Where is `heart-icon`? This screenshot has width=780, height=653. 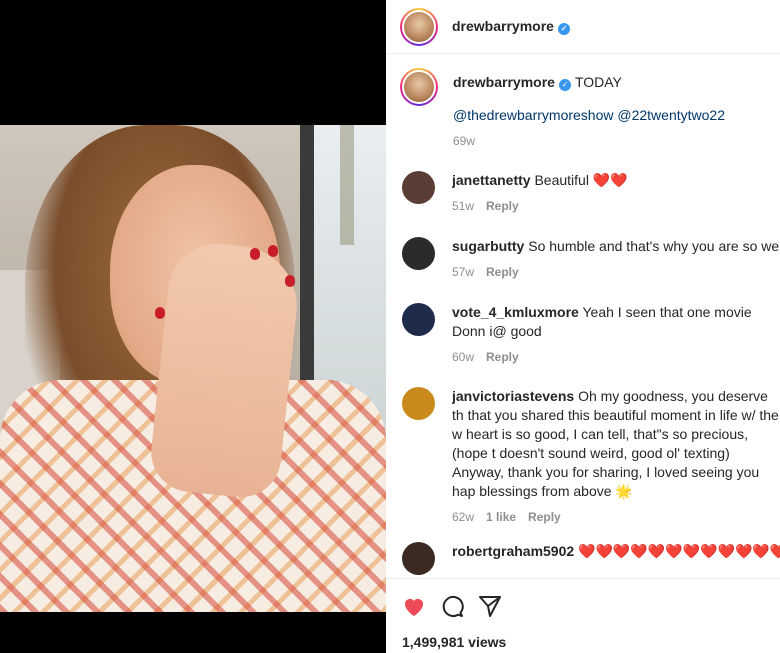
heart-icon is located at coordinates (414, 608).